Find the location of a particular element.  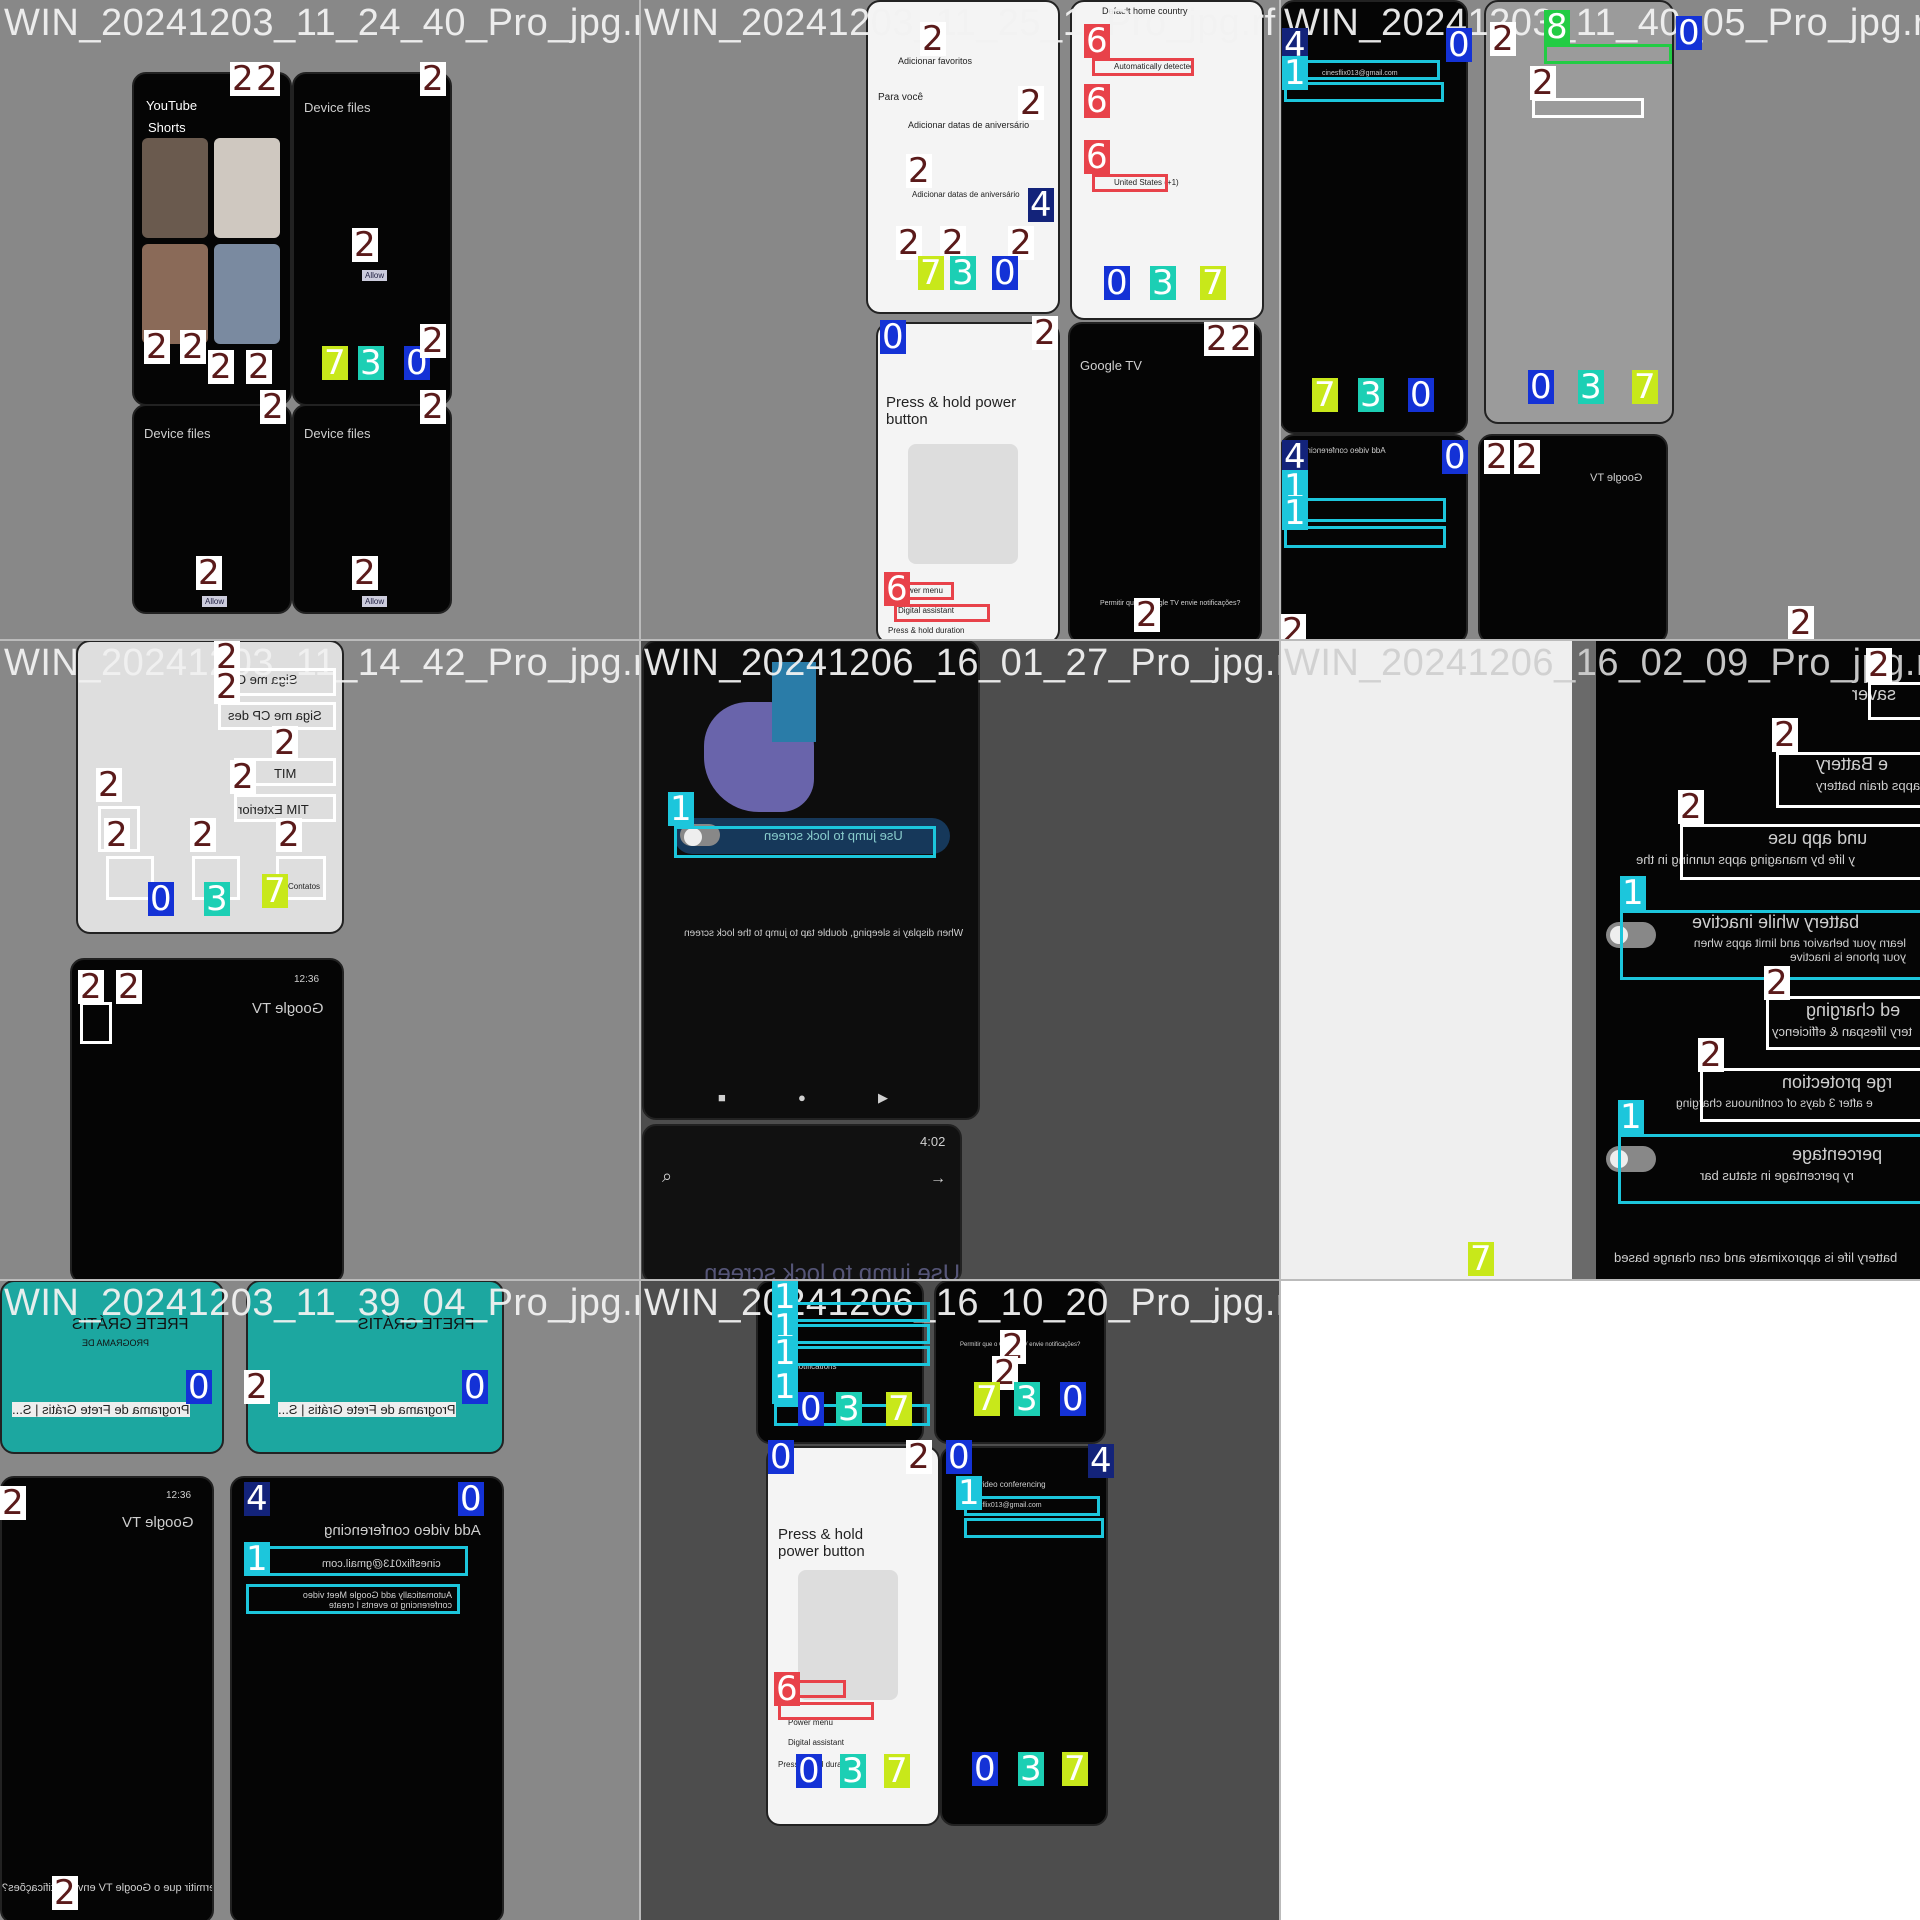

nav-home-icon: ● is located at coordinates (802, 1097).